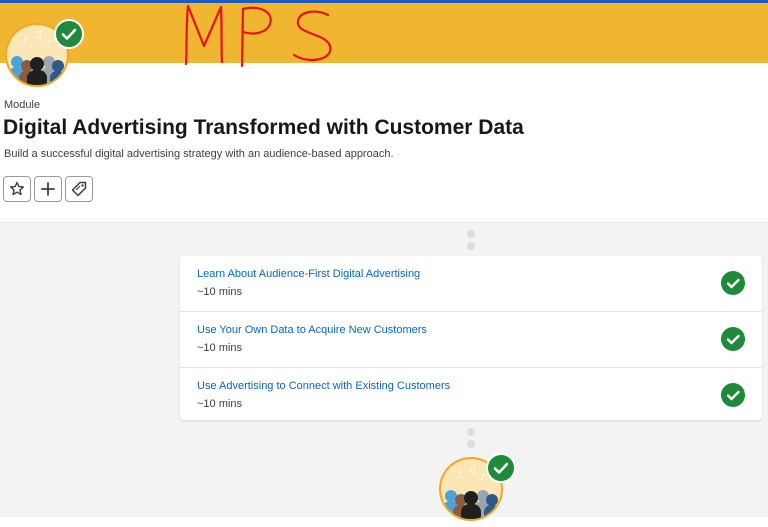 The height and width of the screenshot is (527, 768). I want to click on module-actions, so click(48, 189).